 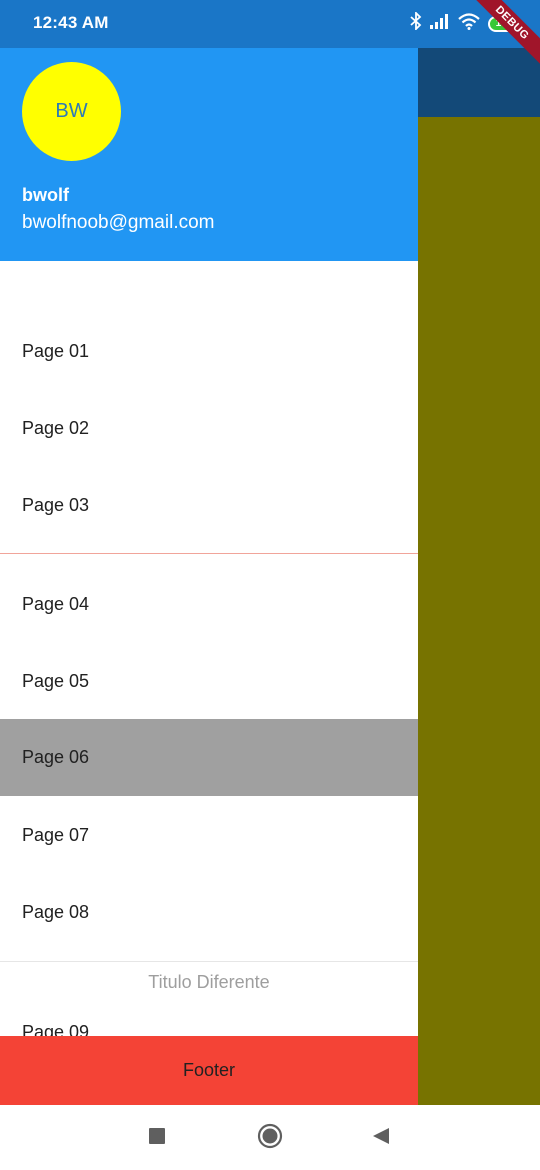 What do you see at coordinates (209, 604) in the screenshot?
I see `drawer-item-page-04: Page 04` at bounding box center [209, 604].